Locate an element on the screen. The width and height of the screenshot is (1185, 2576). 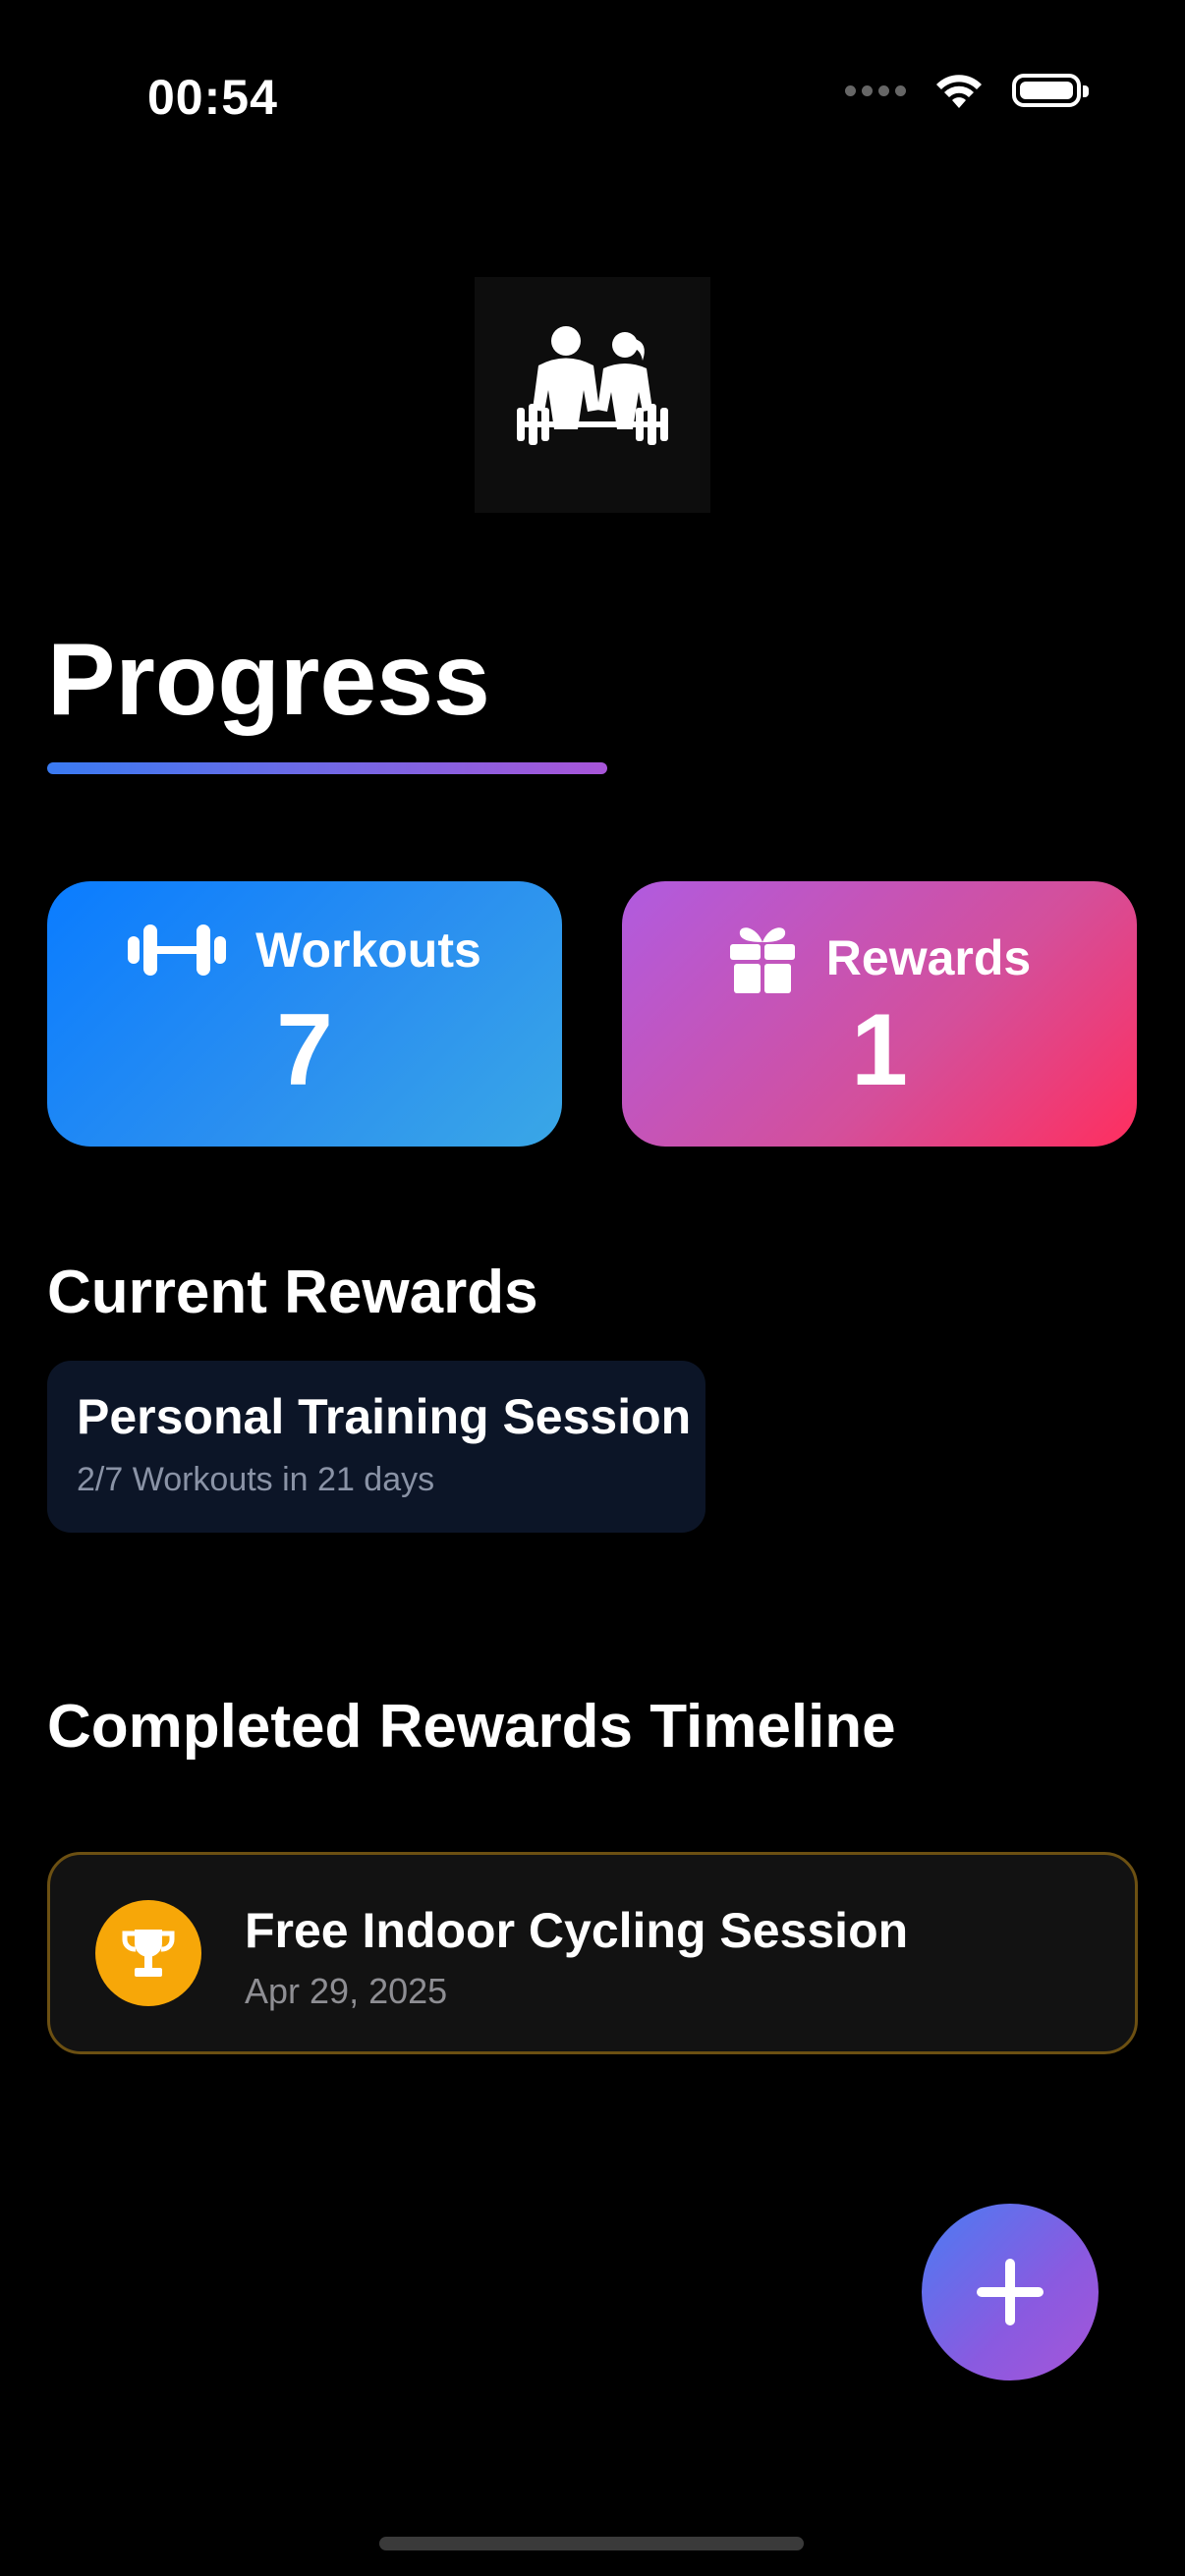
battery-icon is located at coordinates (1050, 90).